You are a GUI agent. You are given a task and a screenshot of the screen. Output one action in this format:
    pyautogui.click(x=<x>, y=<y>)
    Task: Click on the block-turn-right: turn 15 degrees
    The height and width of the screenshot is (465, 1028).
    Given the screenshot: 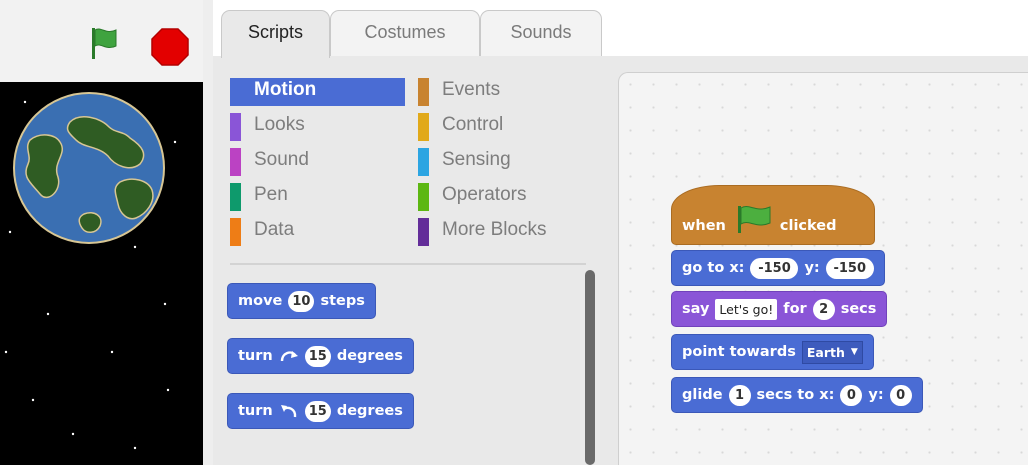 What is the action you would take?
    pyautogui.click(x=320, y=356)
    